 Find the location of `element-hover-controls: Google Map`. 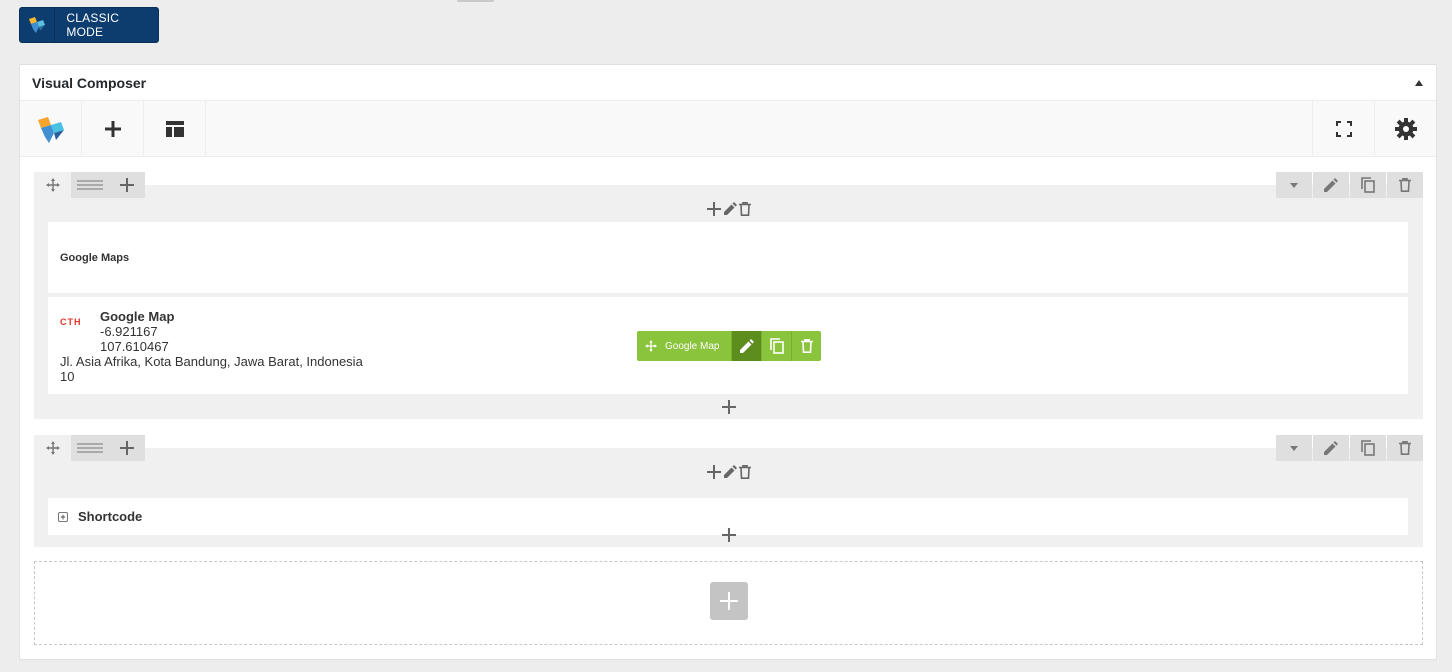

element-hover-controls: Google Map is located at coordinates (729, 346).